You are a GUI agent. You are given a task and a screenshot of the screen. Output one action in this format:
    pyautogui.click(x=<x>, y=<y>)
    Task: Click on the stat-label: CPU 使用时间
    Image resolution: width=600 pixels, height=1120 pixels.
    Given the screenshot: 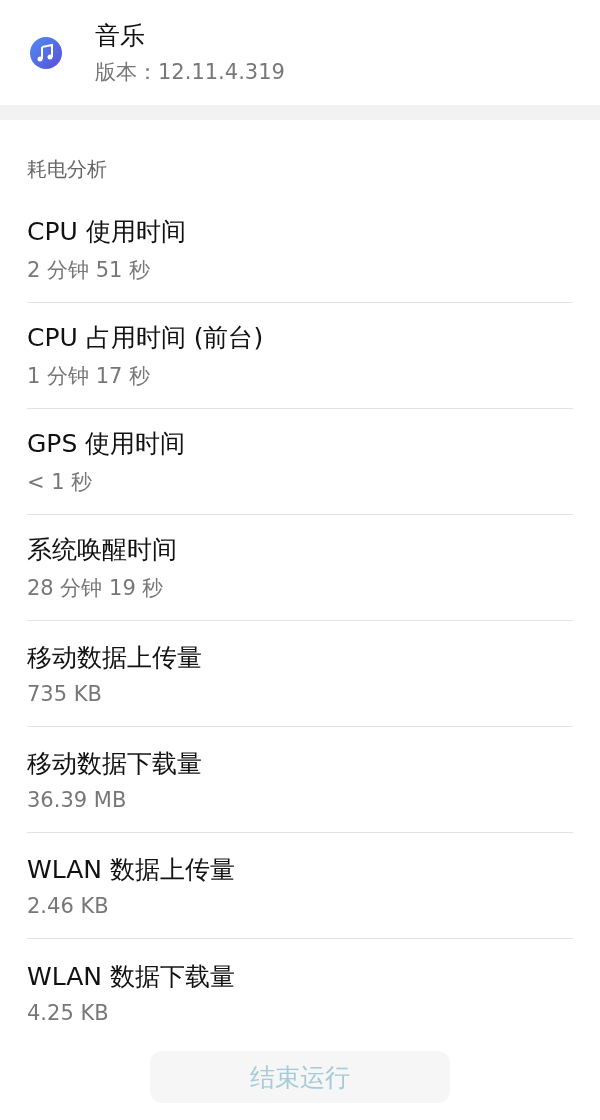 What is the action you would take?
    pyautogui.click(x=107, y=232)
    